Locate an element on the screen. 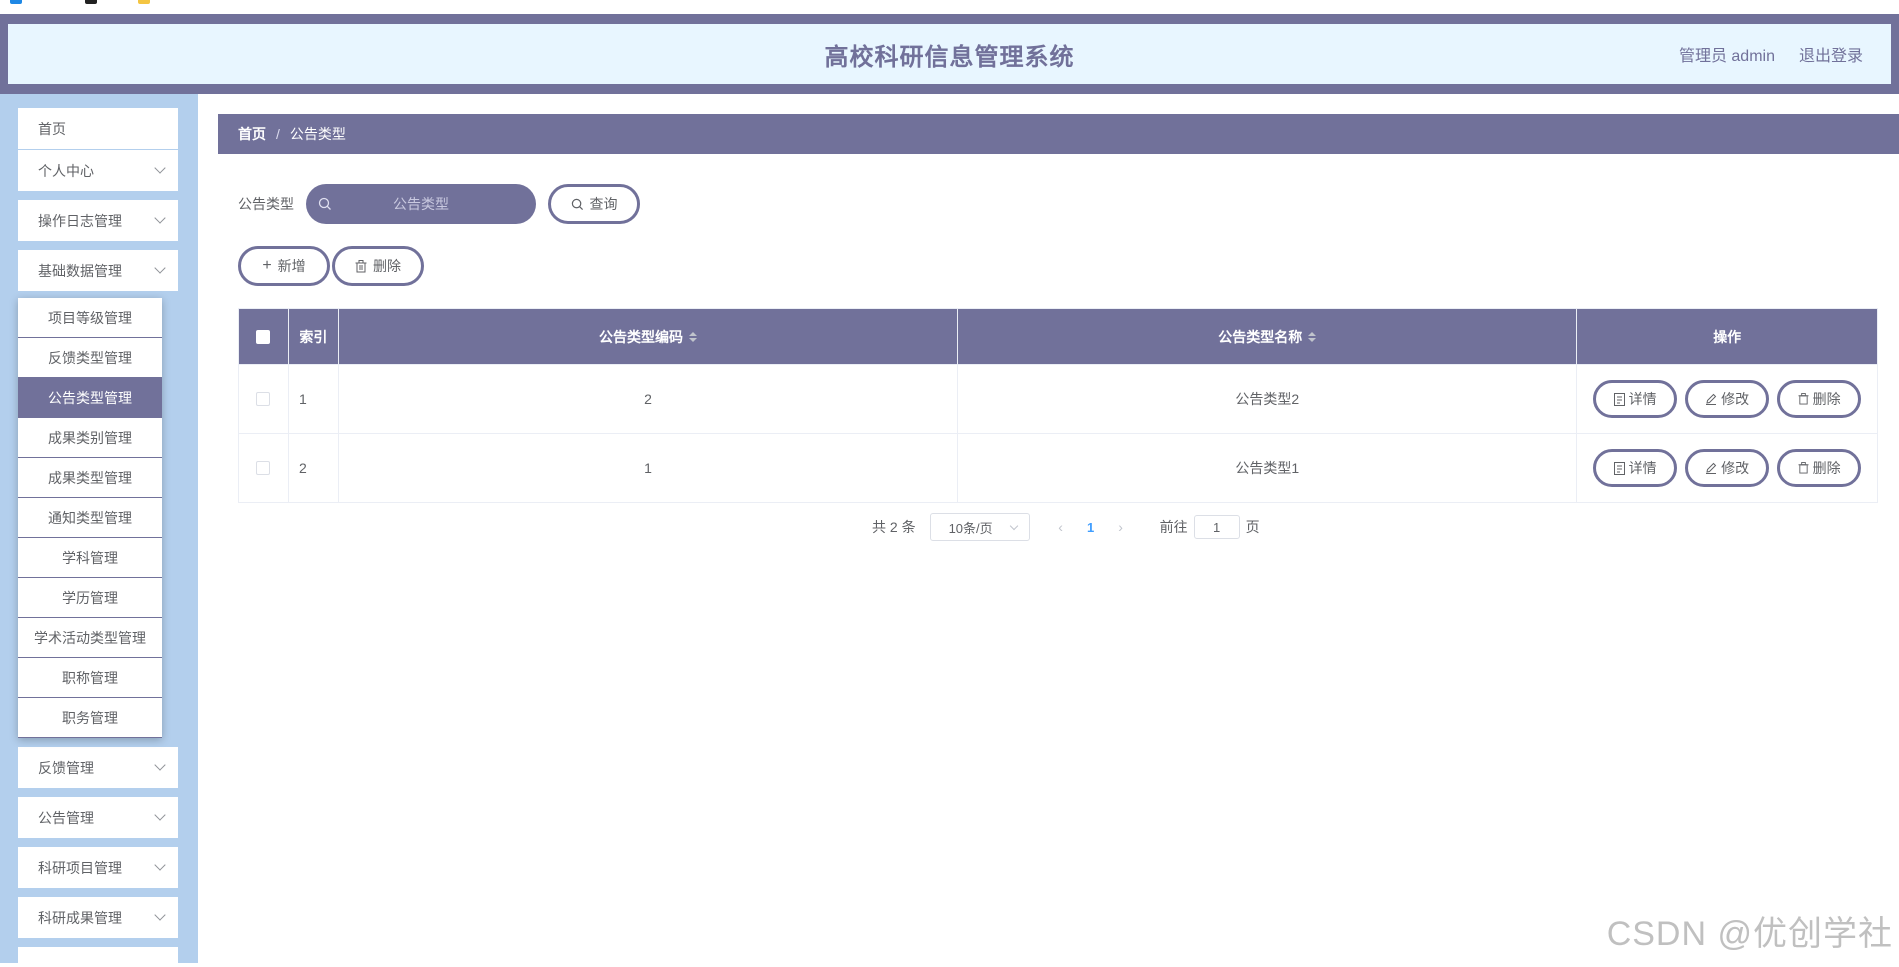 The image size is (1899, 967). column-header-name: 公告类型名称 is located at coordinates (1268, 336).